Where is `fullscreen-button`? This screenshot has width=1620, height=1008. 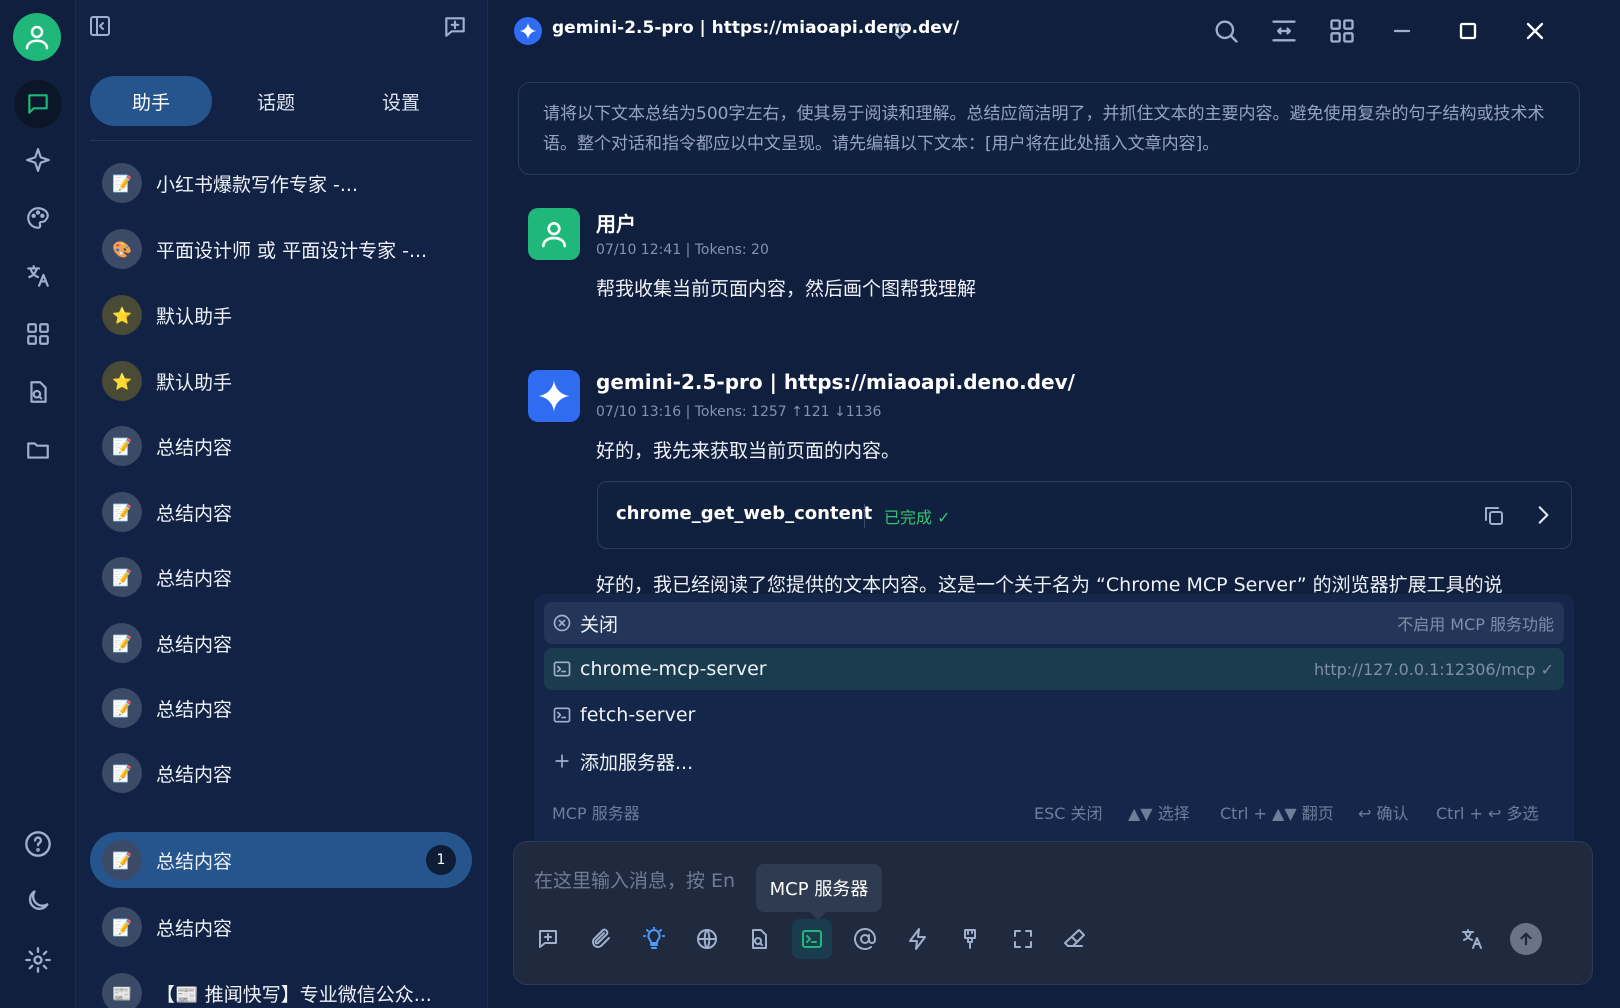 fullscreen-button is located at coordinates (1023, 939).